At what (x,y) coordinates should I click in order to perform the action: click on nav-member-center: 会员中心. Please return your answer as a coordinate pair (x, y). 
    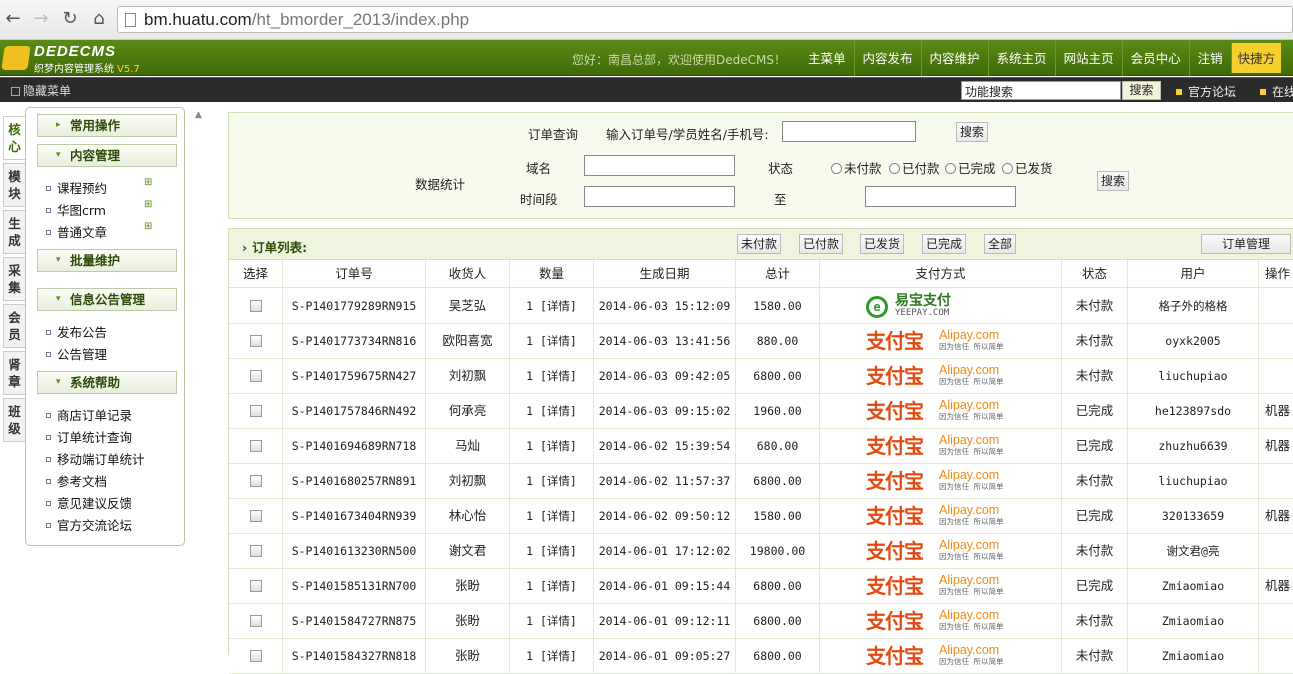
    Looking at the image, I should click on (1155, 58).